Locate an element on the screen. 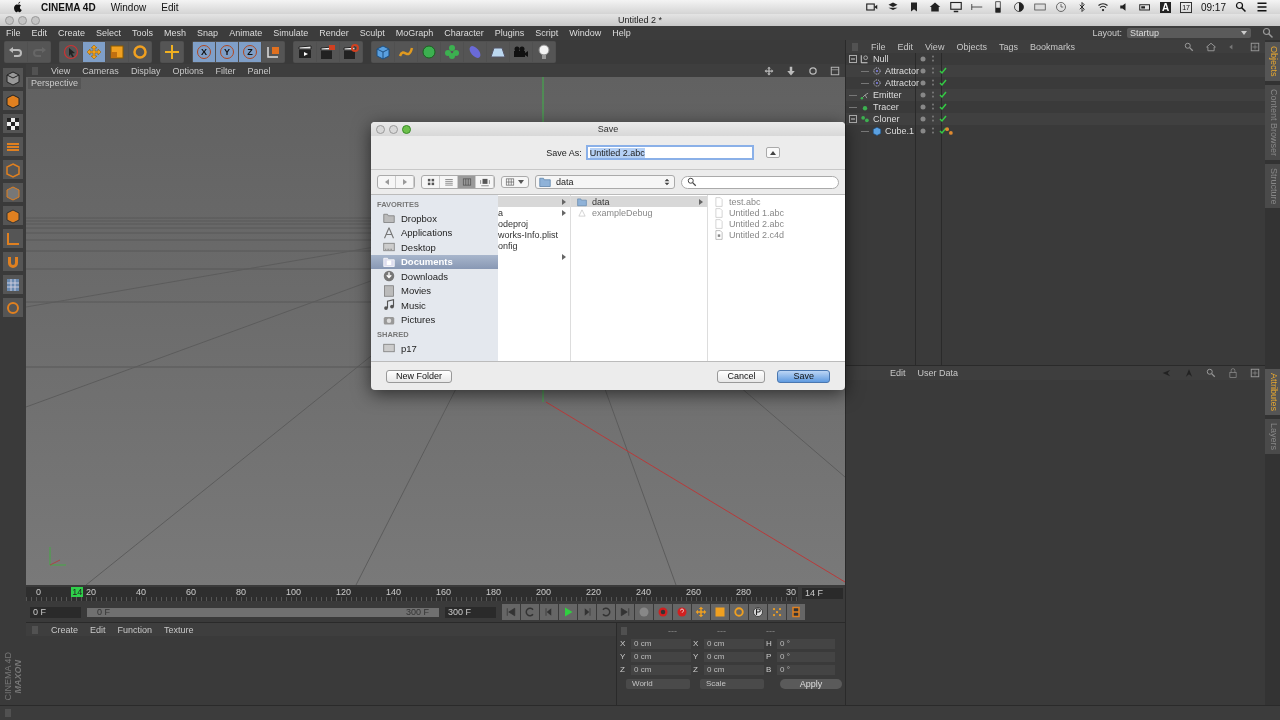  menu-item: Sculpt is located at coordinates (372, 33).